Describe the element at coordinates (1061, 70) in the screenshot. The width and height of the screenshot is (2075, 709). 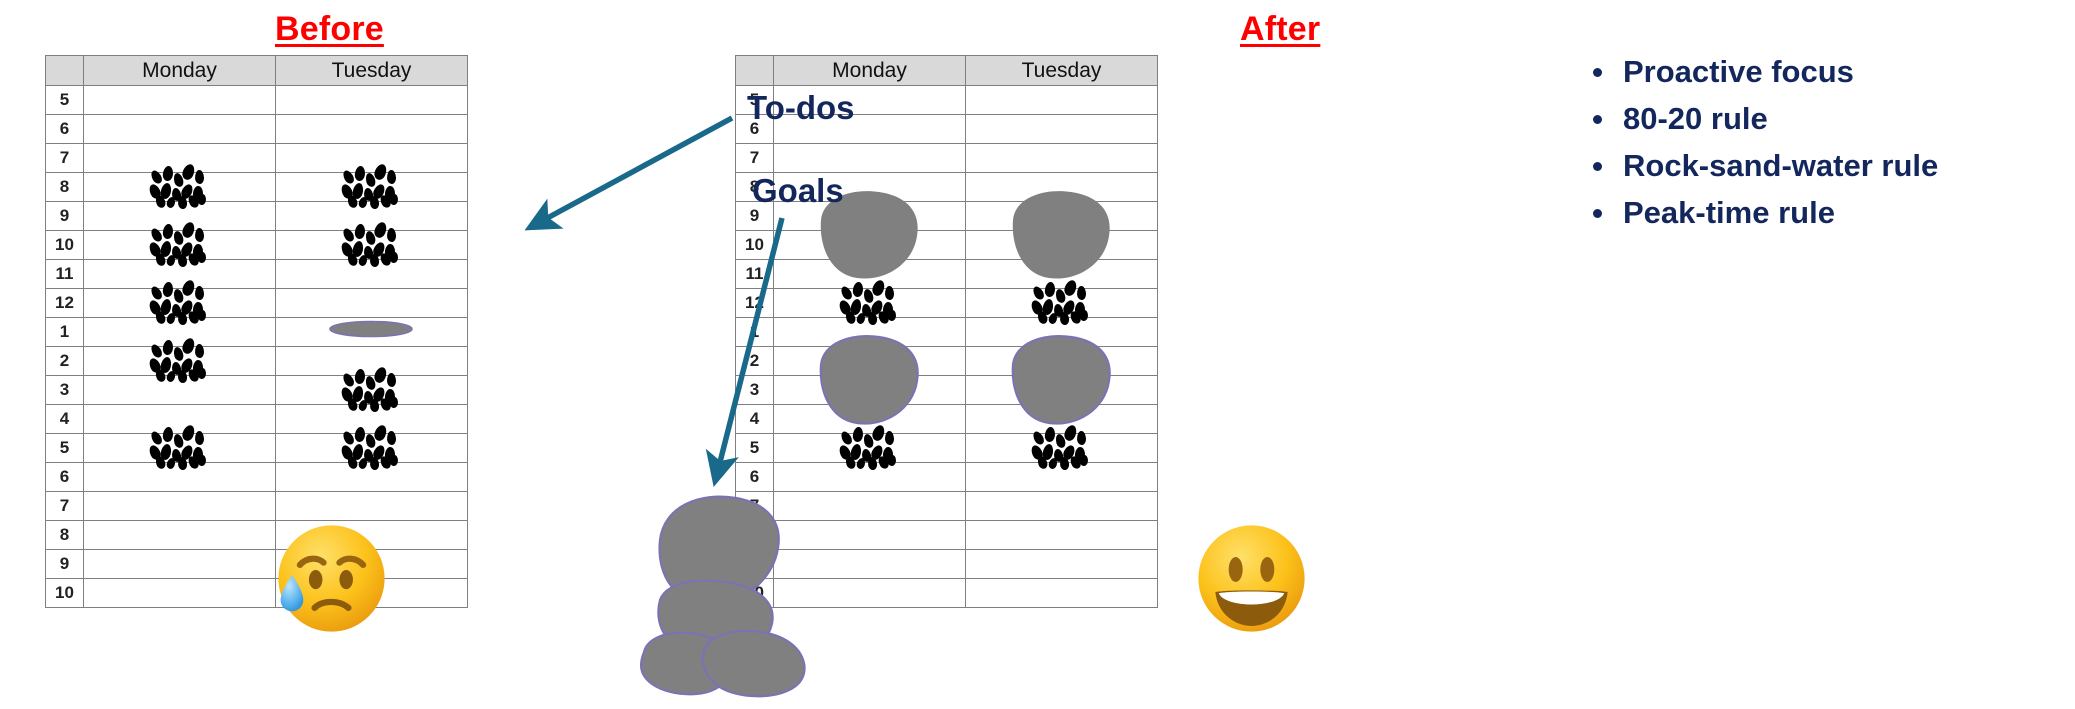
I see `column-header-tuesday: Tuesday` at that location.